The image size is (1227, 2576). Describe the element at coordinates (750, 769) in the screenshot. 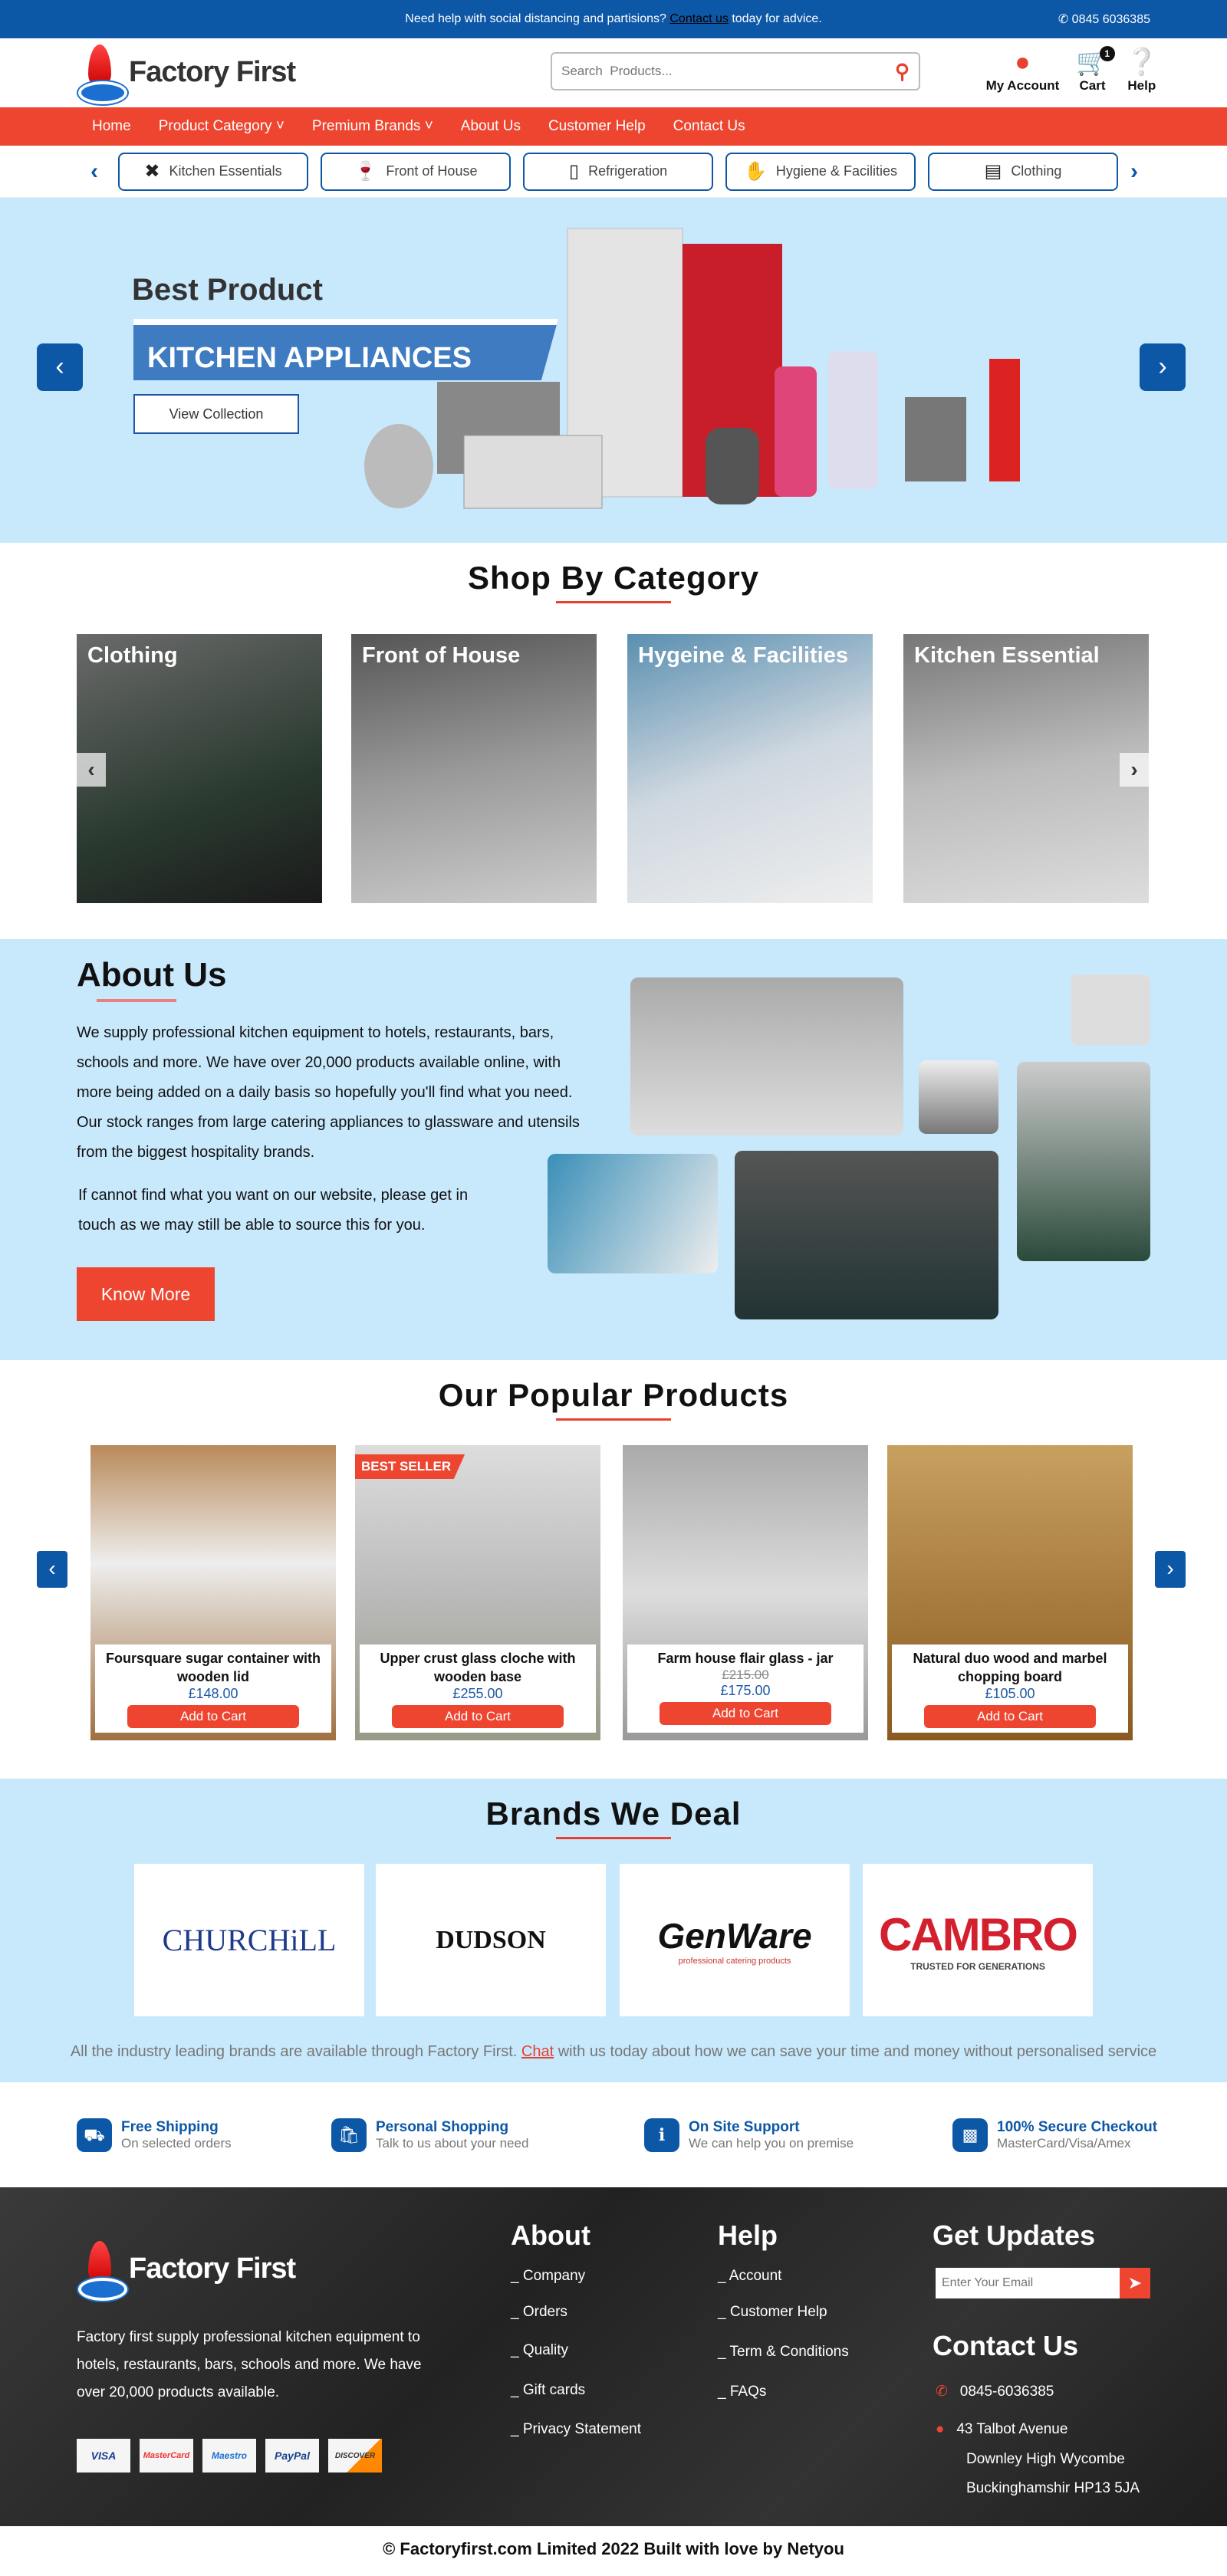

I see `category-card-hygiene: Hygeine & Facilities` at that location.